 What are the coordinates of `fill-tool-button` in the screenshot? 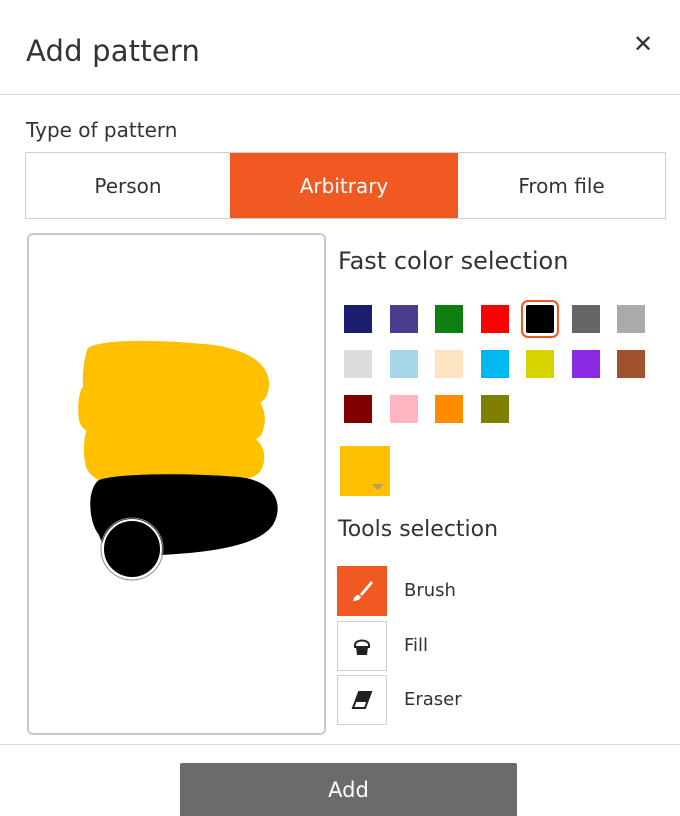 It's located at (362, 646).